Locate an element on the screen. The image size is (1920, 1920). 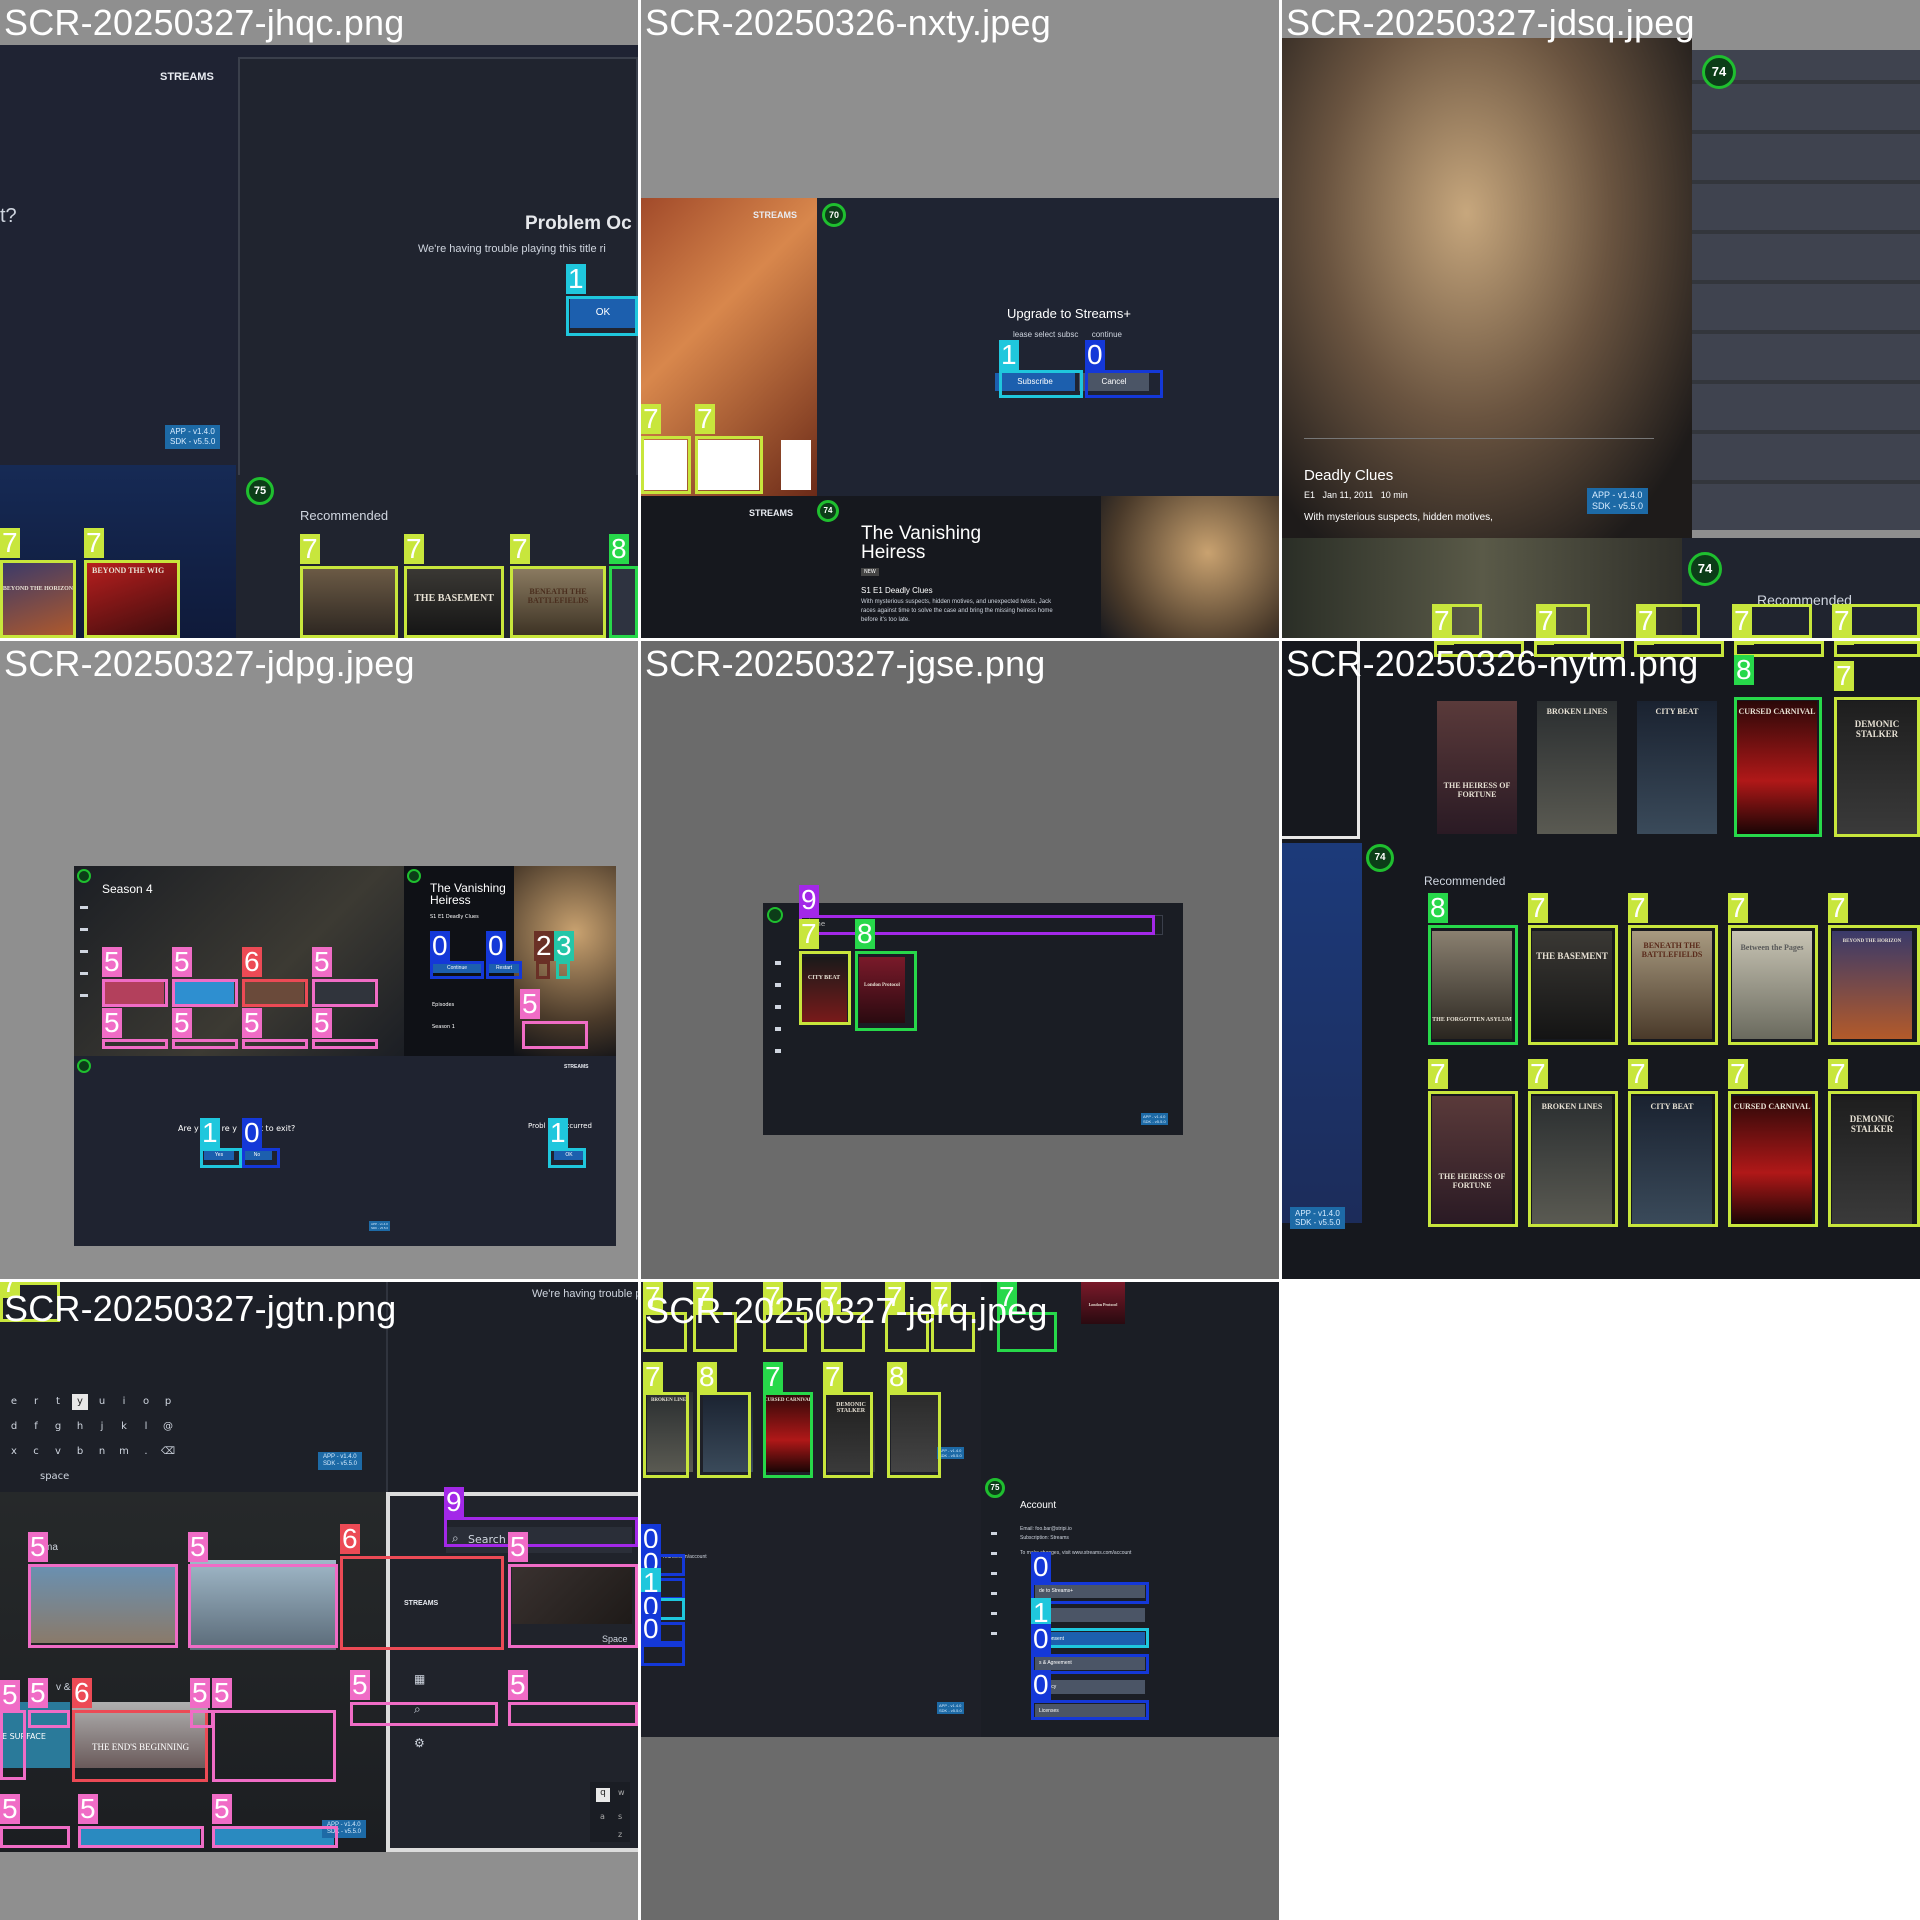
keyboard-key: x is located at coordinates (14, 1452).